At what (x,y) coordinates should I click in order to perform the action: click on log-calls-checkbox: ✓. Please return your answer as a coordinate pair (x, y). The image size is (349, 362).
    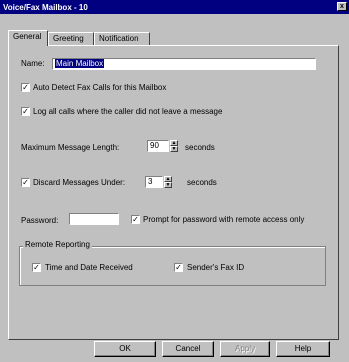
    Looking at the image, I should click on (25, 111).